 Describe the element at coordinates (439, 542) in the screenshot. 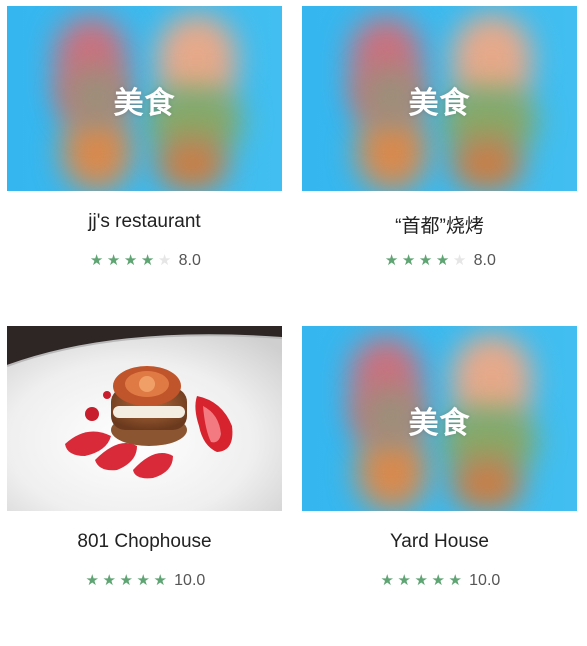

I see `restaurant-name: Yard House` at that location.